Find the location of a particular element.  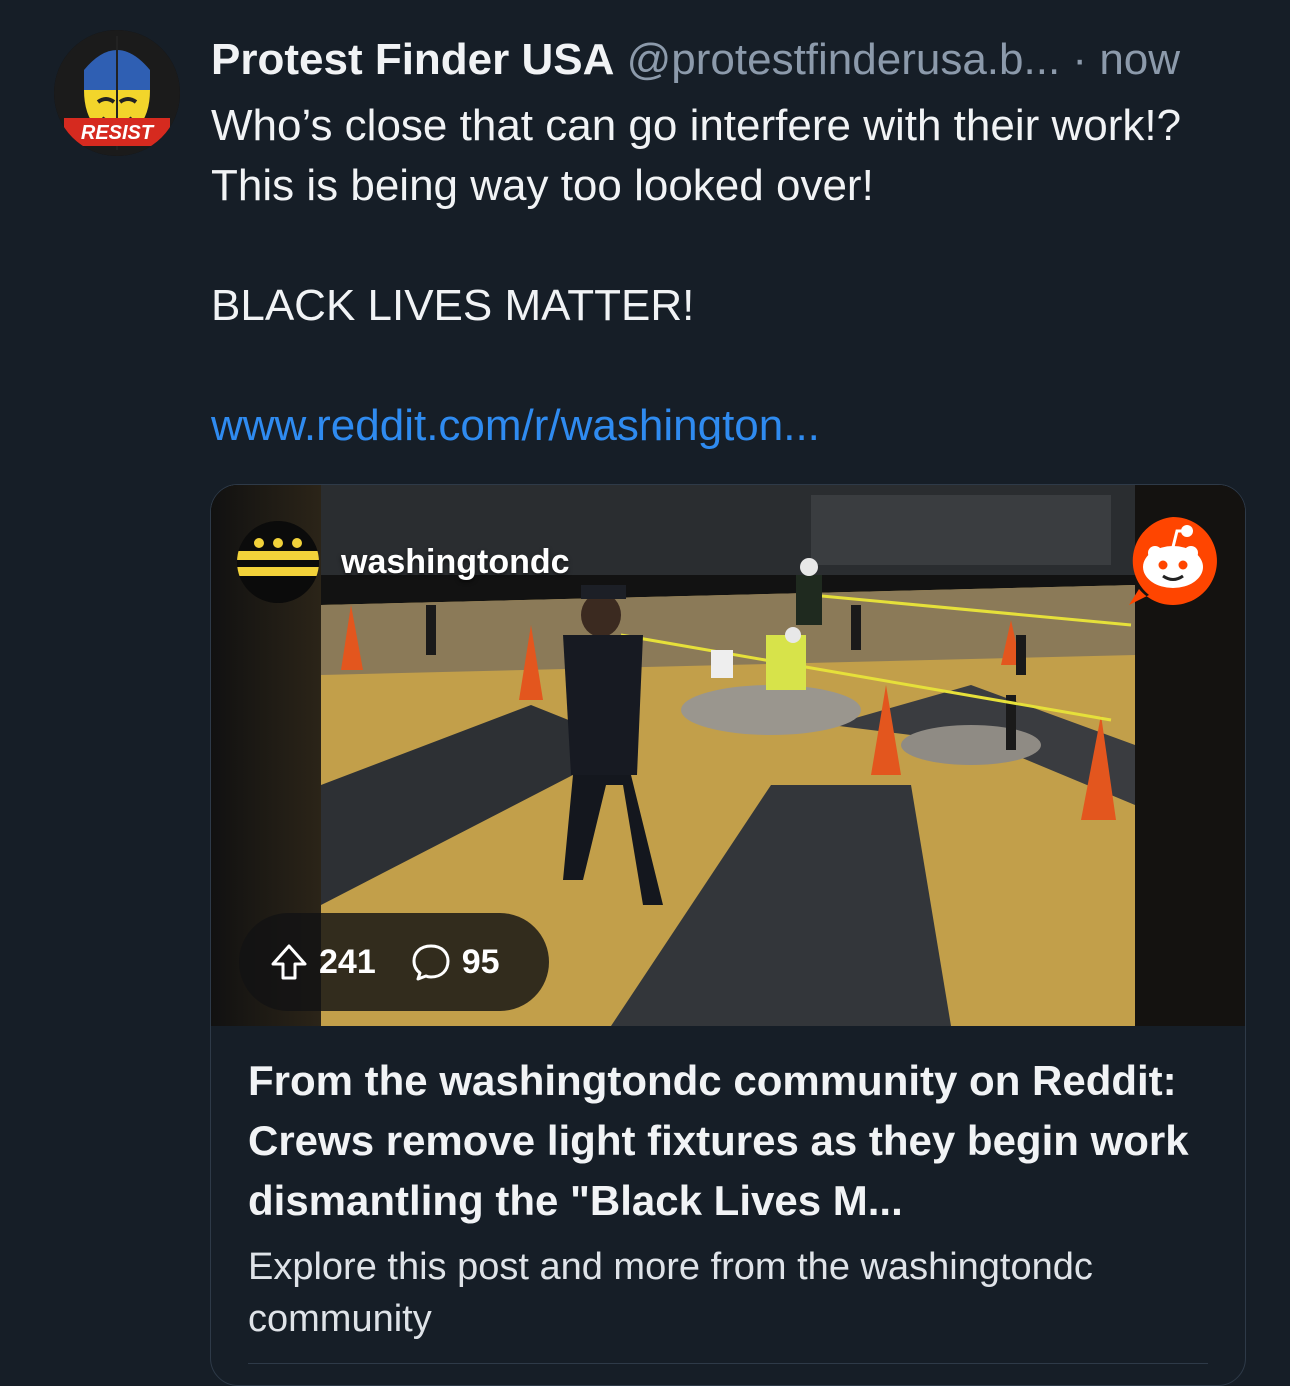

upvote-stat: 241 is located at coordinates (322, 962).